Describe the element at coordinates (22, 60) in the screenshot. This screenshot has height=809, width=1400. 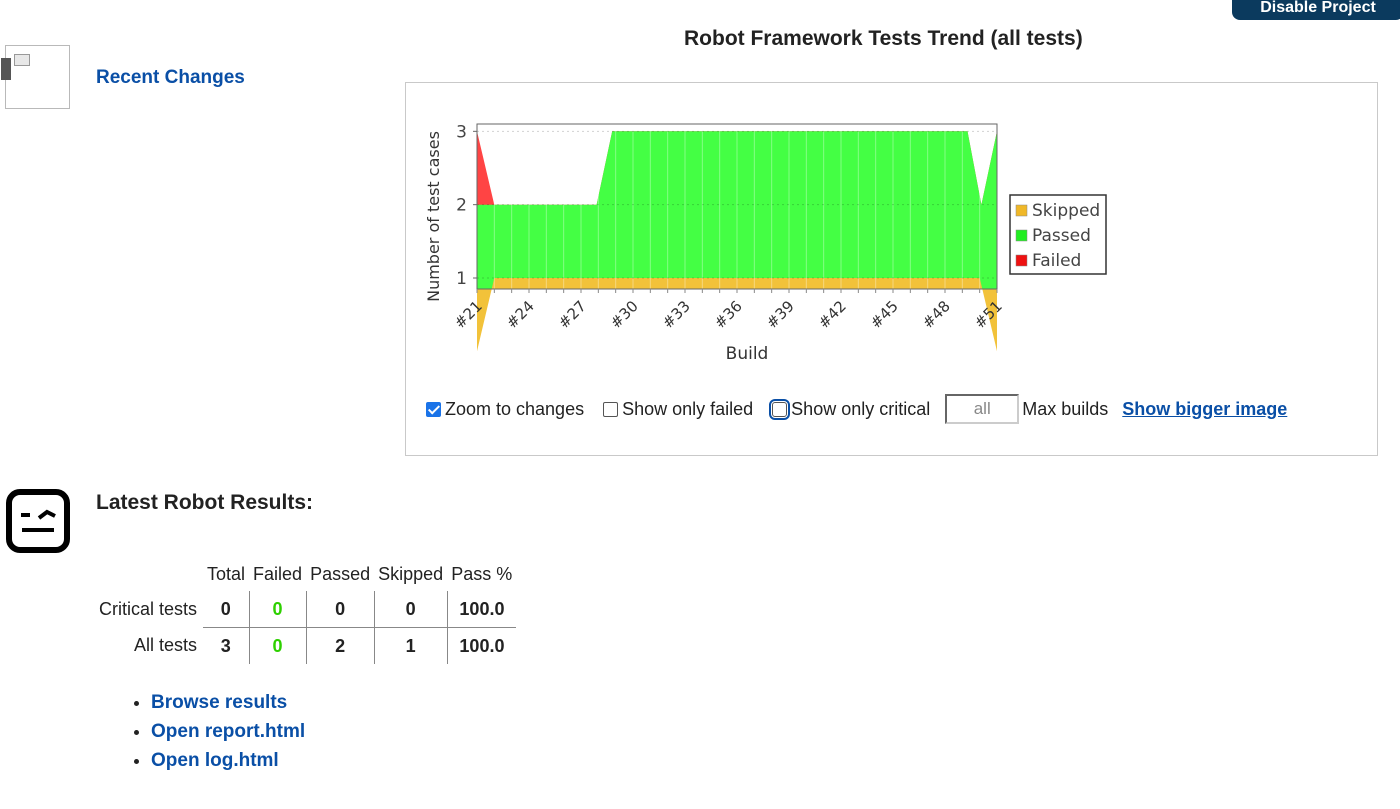
I see `broken-image-icon` at that location.